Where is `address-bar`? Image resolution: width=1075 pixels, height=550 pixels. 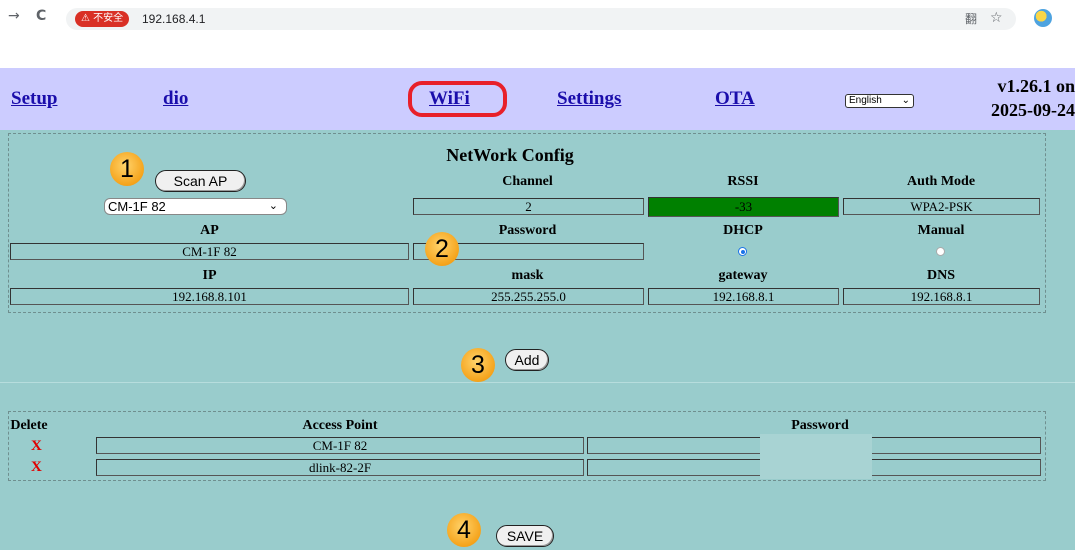
address-bar is located at coordinates (541, 19).